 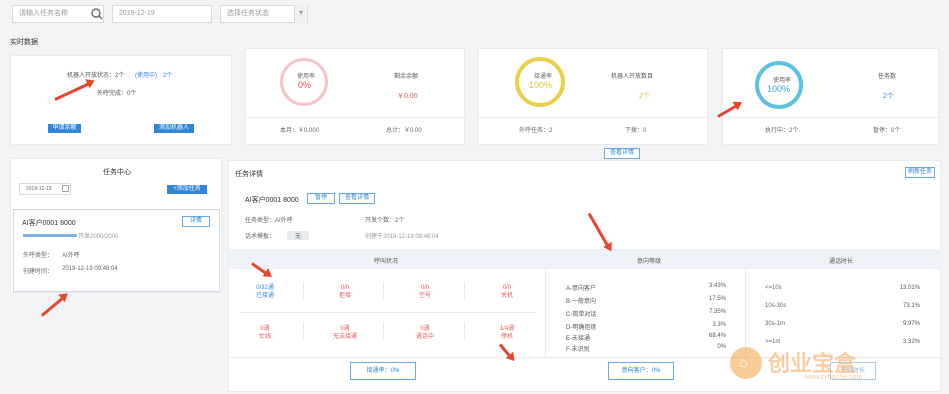 I want to click on task-detail-title: 任务详情, so click(x=249, y=174).